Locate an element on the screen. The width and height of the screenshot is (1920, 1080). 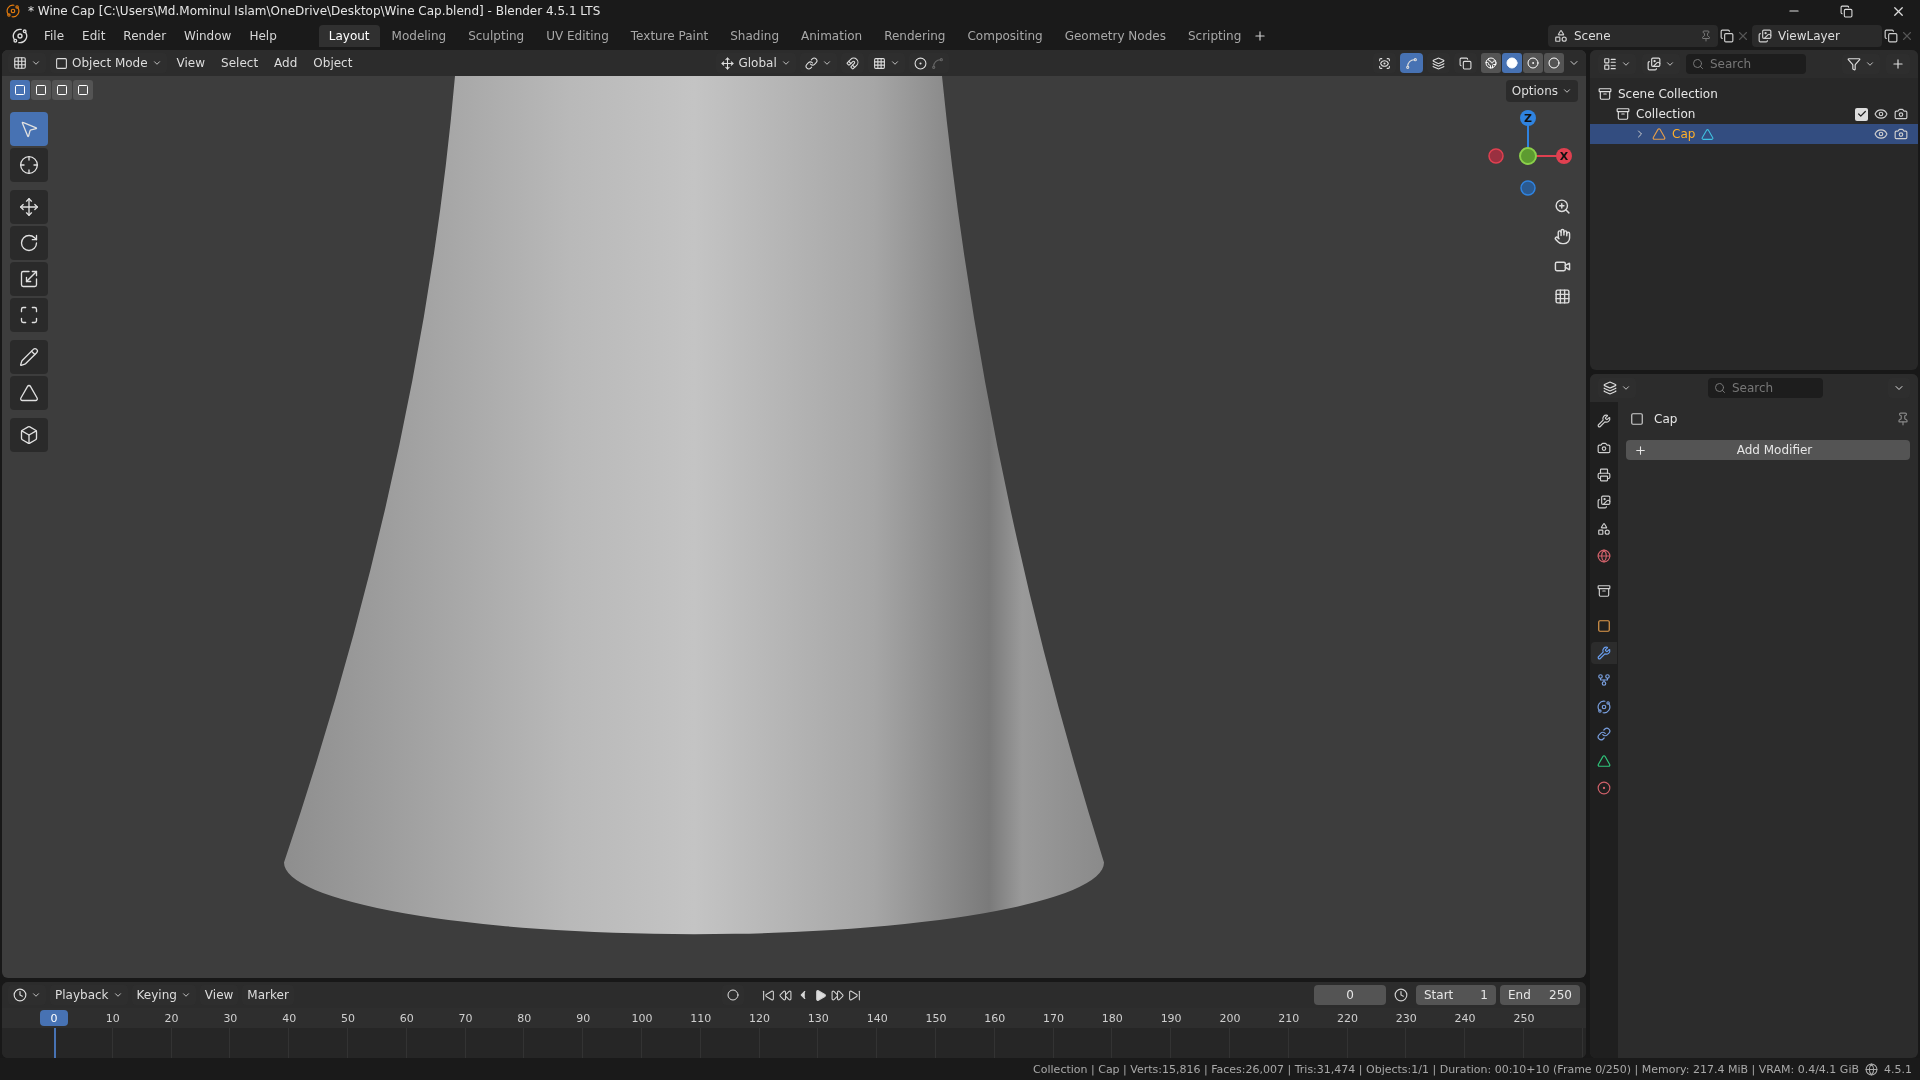
add-modifier-button: Add Modifier is located at coordinates (1768, 450).